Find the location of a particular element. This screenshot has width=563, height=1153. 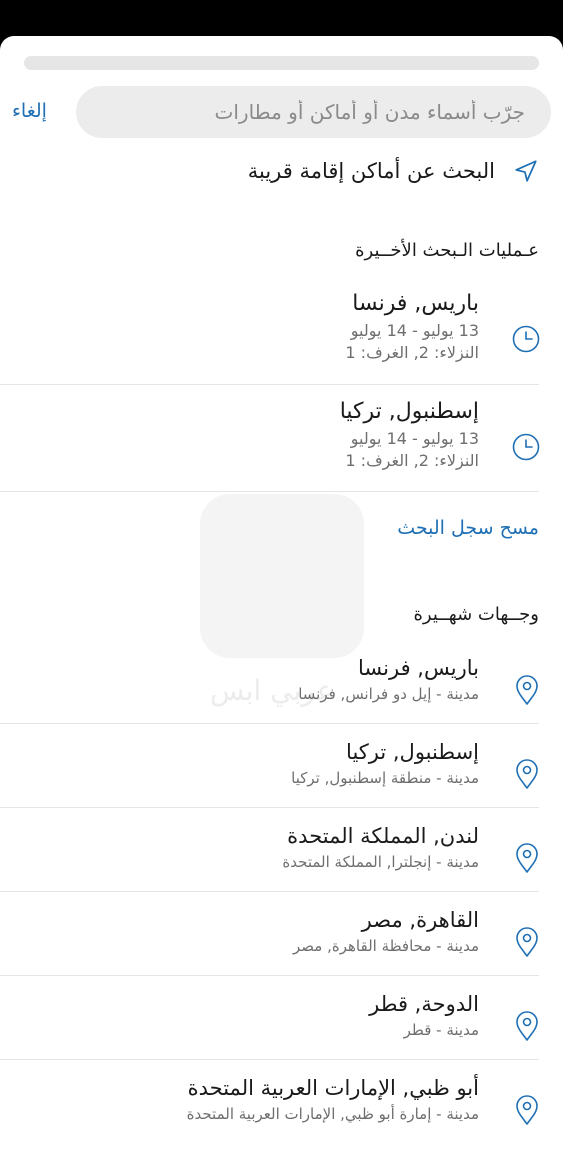

destination-title: باريس, فرنسا is located at coordinates (418, 668).